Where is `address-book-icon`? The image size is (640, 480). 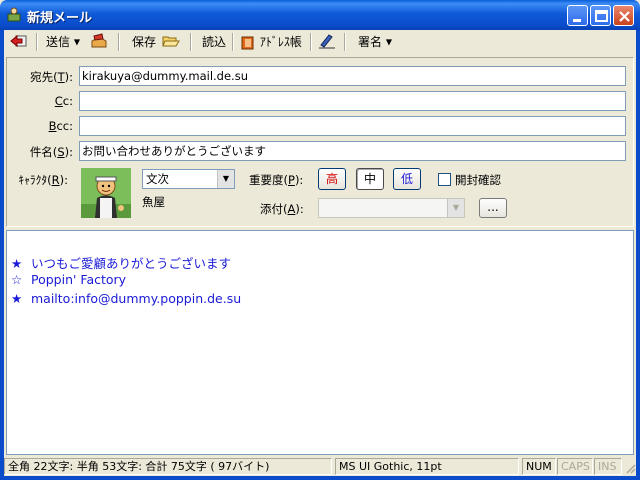
address-book-icon is located at coordinates (247, 42).